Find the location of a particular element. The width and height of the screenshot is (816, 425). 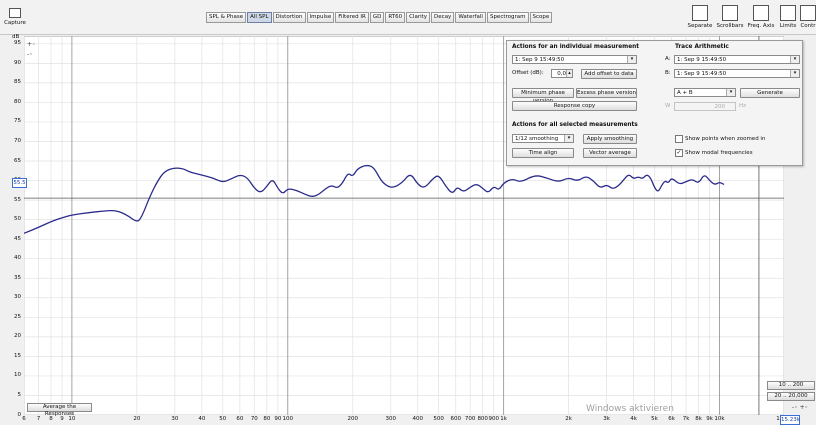

limits-icon is located at coordinates (788, 13).